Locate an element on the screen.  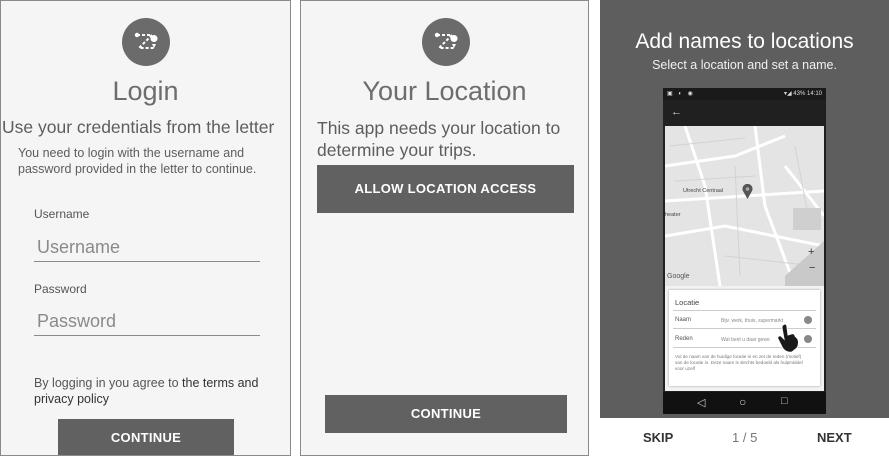
map-view: Utrecht Centraal heater + − Google is located at coordinates (744, 206).